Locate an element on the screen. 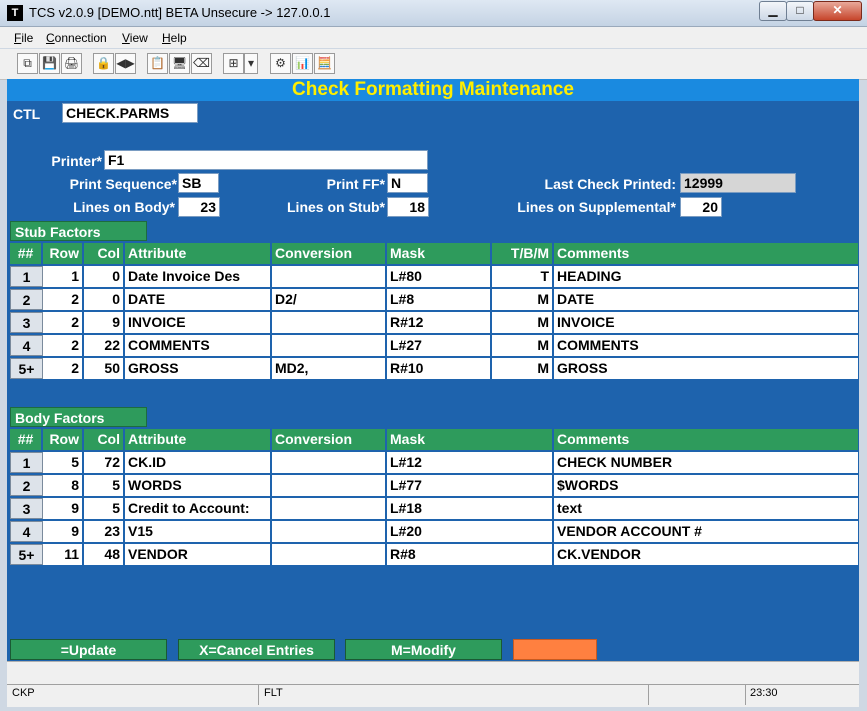 This screenshot has height=711, width=867. modify-button: M=Modify is located at coordinates (423, 649).